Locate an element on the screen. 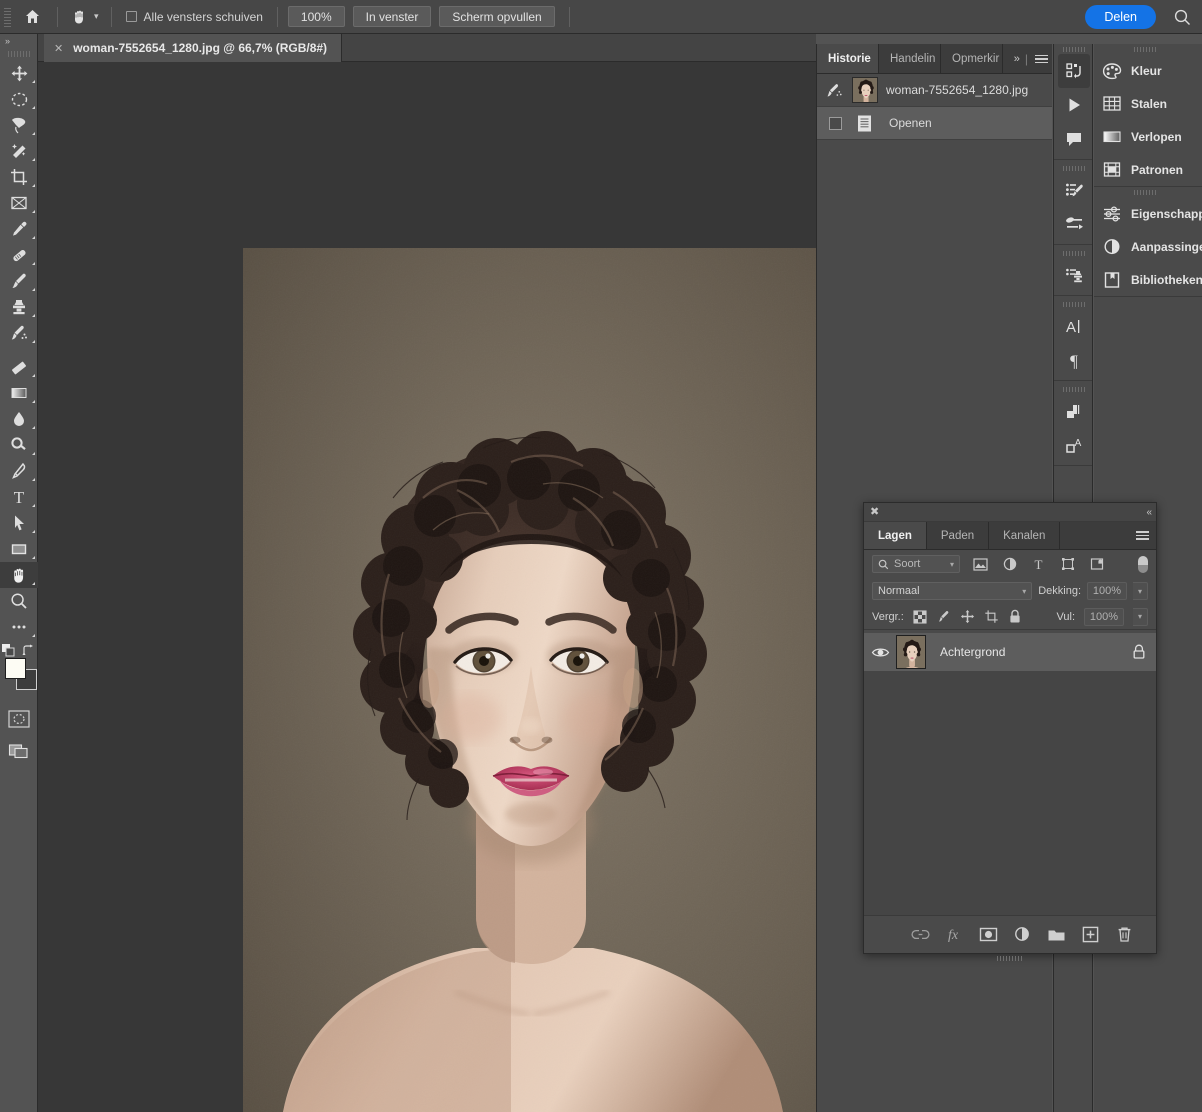  lock-transparency-icon is located at coordinates (920, 616).